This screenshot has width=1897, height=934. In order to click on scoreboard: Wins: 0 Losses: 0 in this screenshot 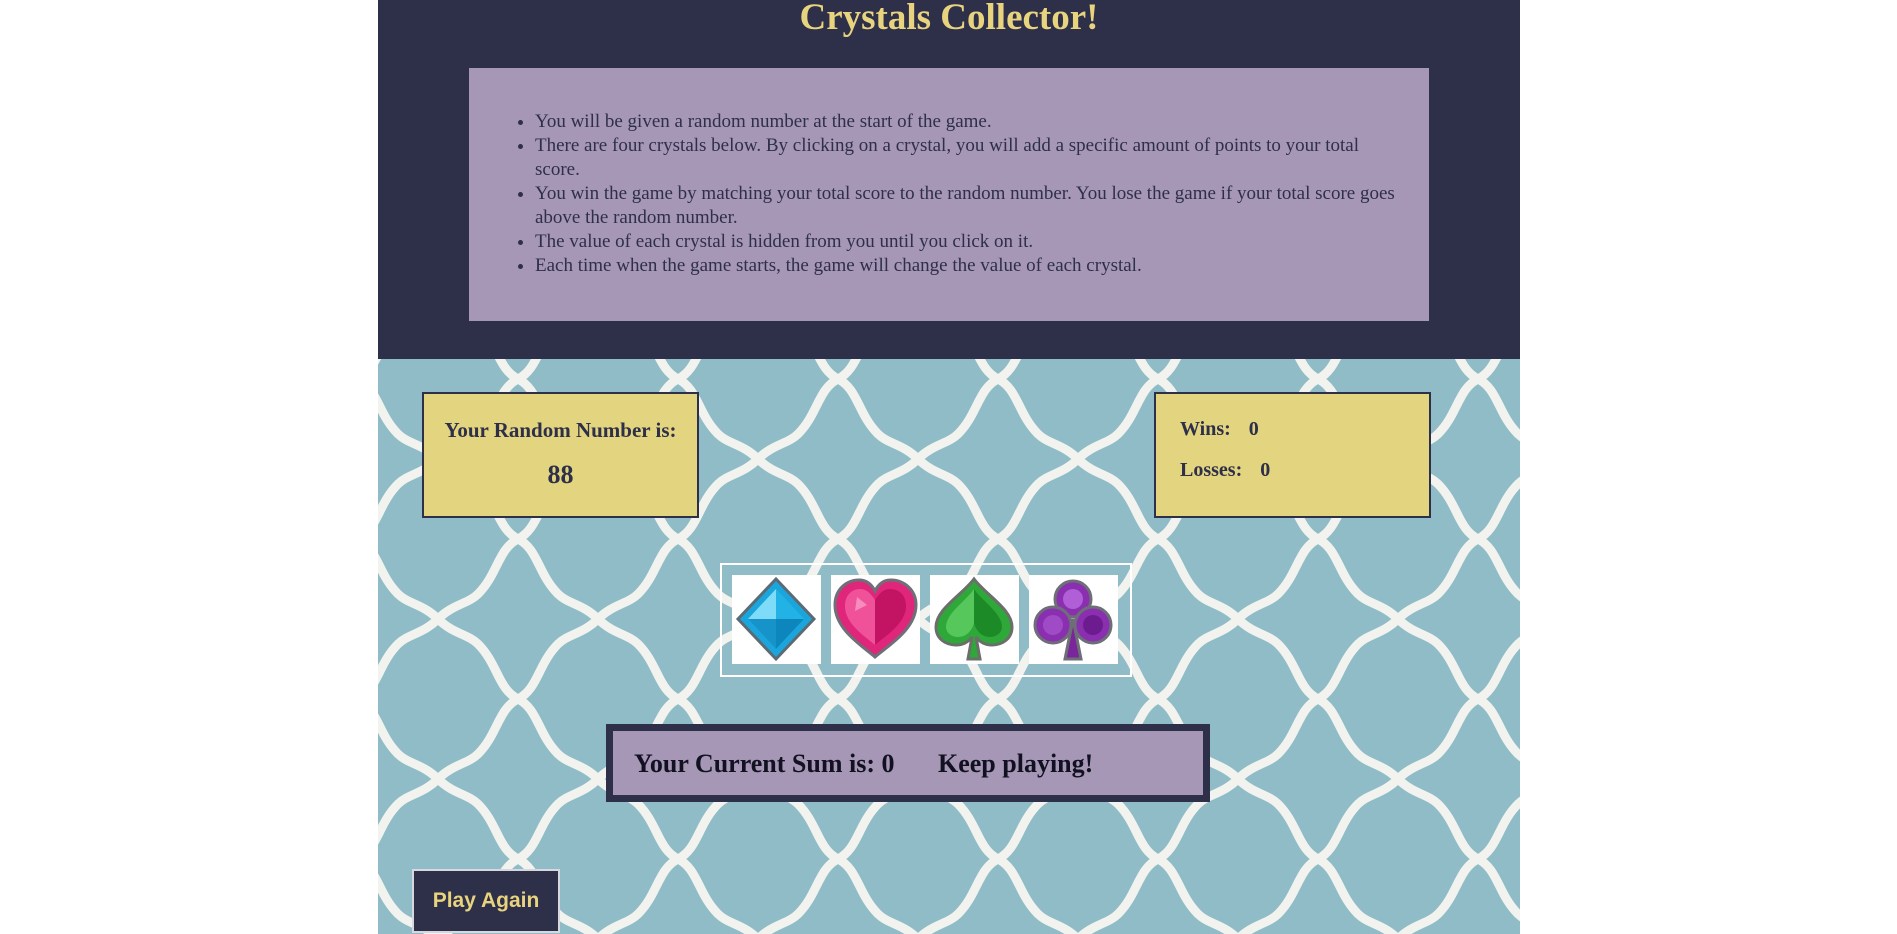, I will do `click(1292, 455)`.